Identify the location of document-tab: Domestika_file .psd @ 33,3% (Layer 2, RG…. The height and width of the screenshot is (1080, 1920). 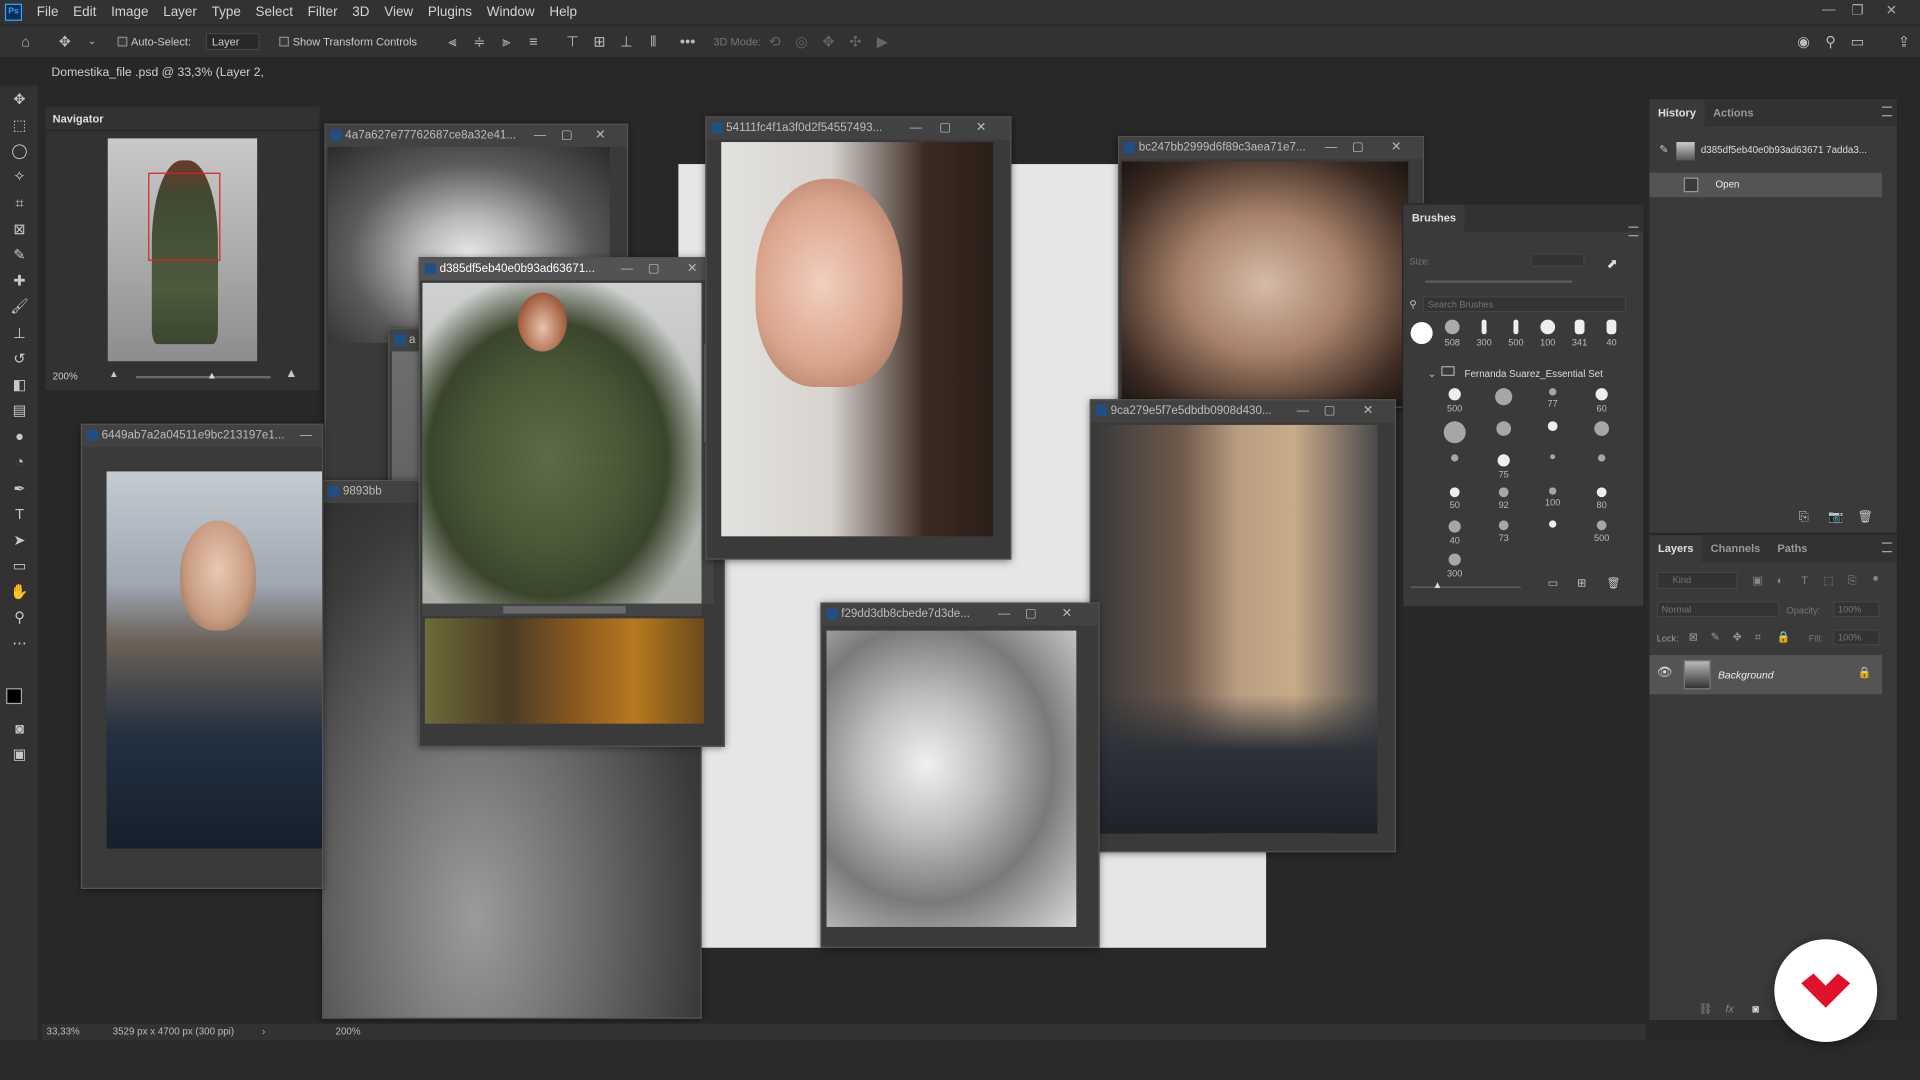
(182, 82).